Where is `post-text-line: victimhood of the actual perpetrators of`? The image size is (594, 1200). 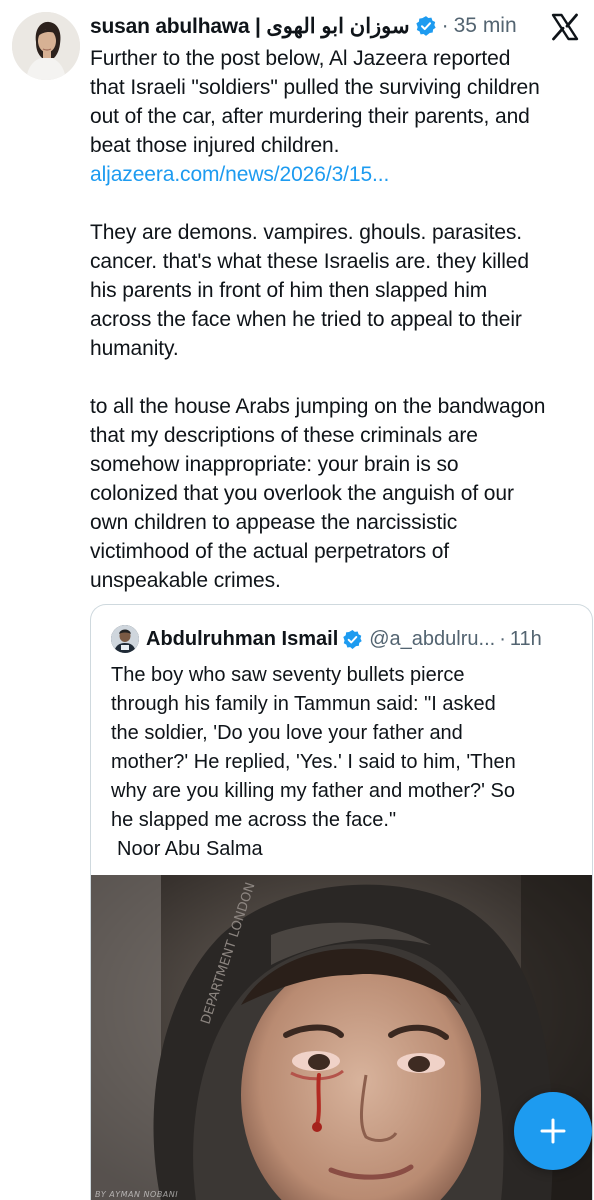
post-text-line: victimhood of the actual perpetrators of is located at coordinates (270, 551).